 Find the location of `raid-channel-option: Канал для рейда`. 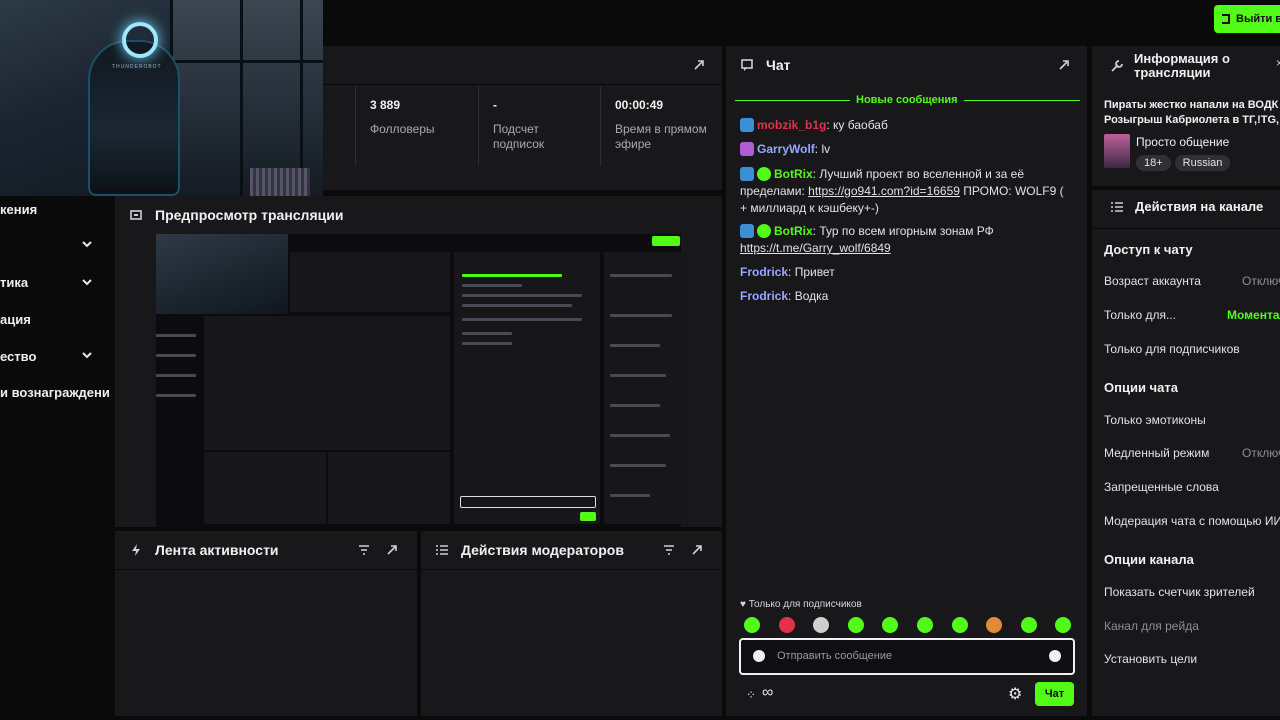

raid-channel-option: Канал для рейда is located at coordinates (1151, 626).